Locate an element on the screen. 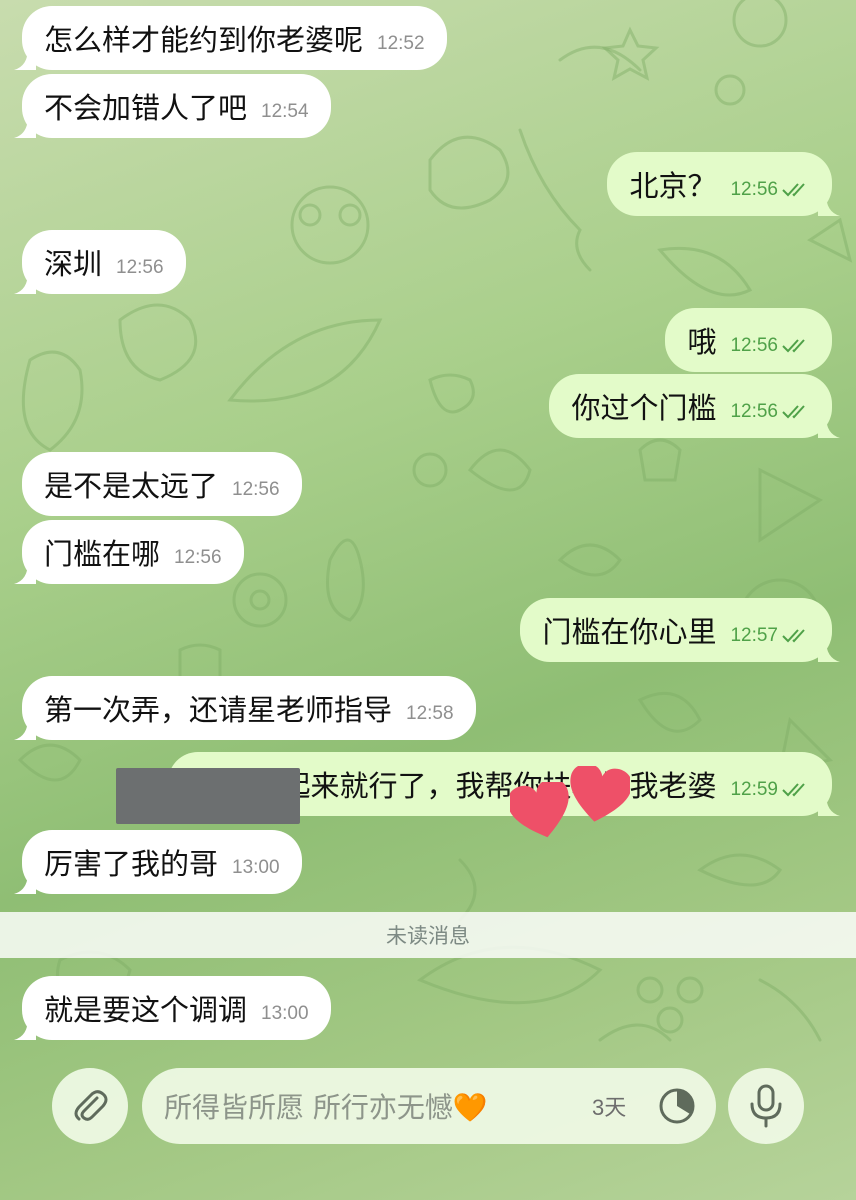  incoming-message: 怎么样才能约到你老婆呢 12:52 is located at coordinates (230, 38).